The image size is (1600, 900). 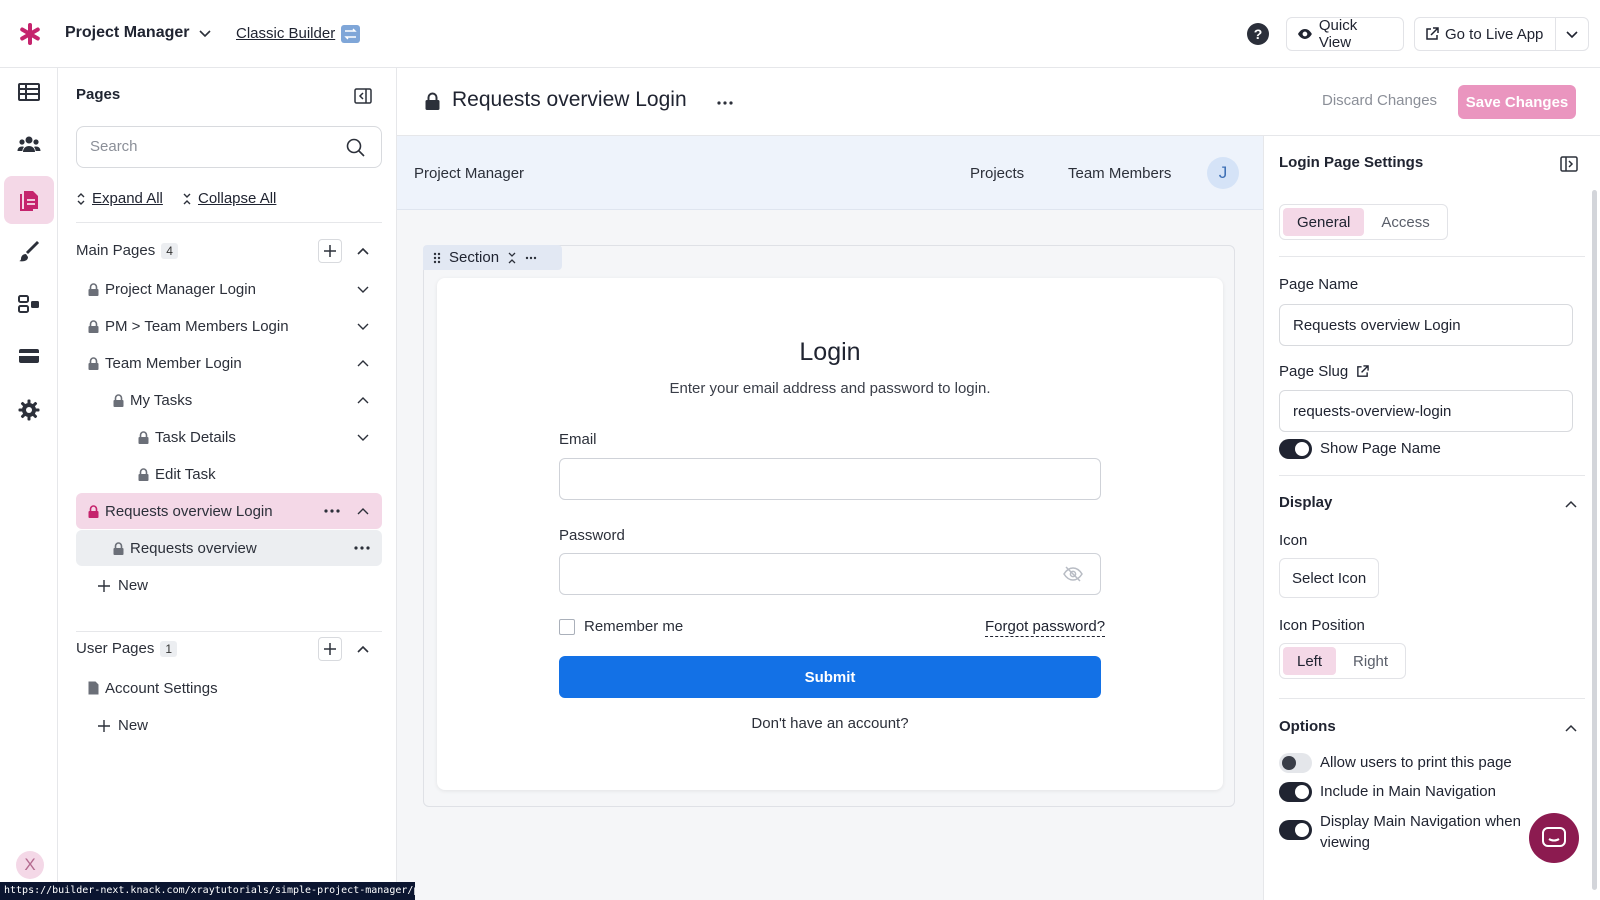 I want to click on flows-icon, so click(x=29, y=304).